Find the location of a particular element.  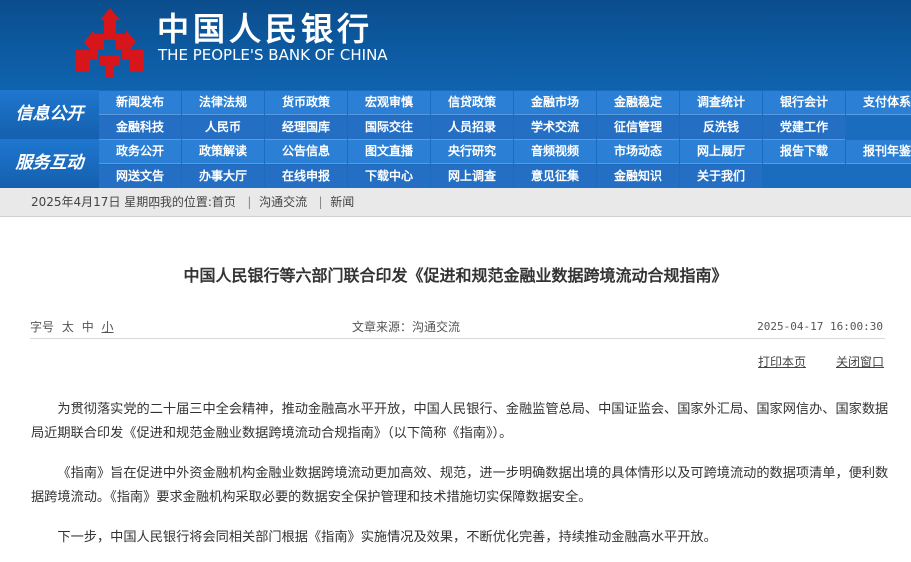

article-info-bar: 字号 太 中 小 文章来源：沟通交流 2025-04-17 16:00:30 is located at coordinates (457, 327).